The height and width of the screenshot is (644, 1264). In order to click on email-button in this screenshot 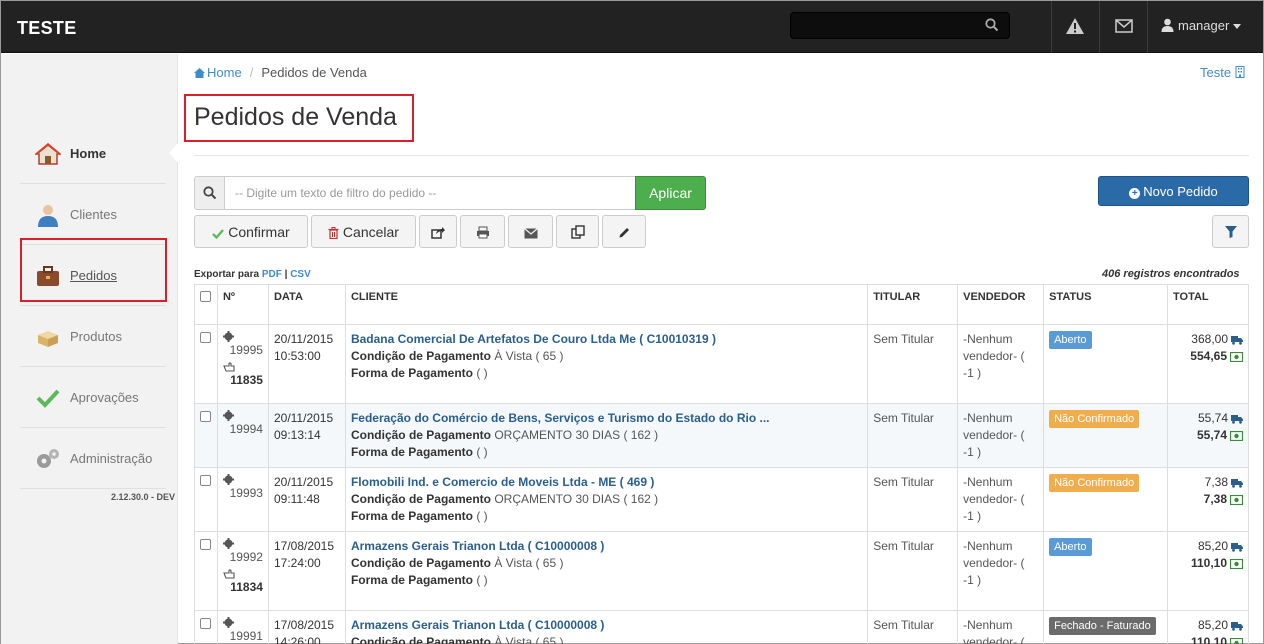, I will do `click(530, 231)`.